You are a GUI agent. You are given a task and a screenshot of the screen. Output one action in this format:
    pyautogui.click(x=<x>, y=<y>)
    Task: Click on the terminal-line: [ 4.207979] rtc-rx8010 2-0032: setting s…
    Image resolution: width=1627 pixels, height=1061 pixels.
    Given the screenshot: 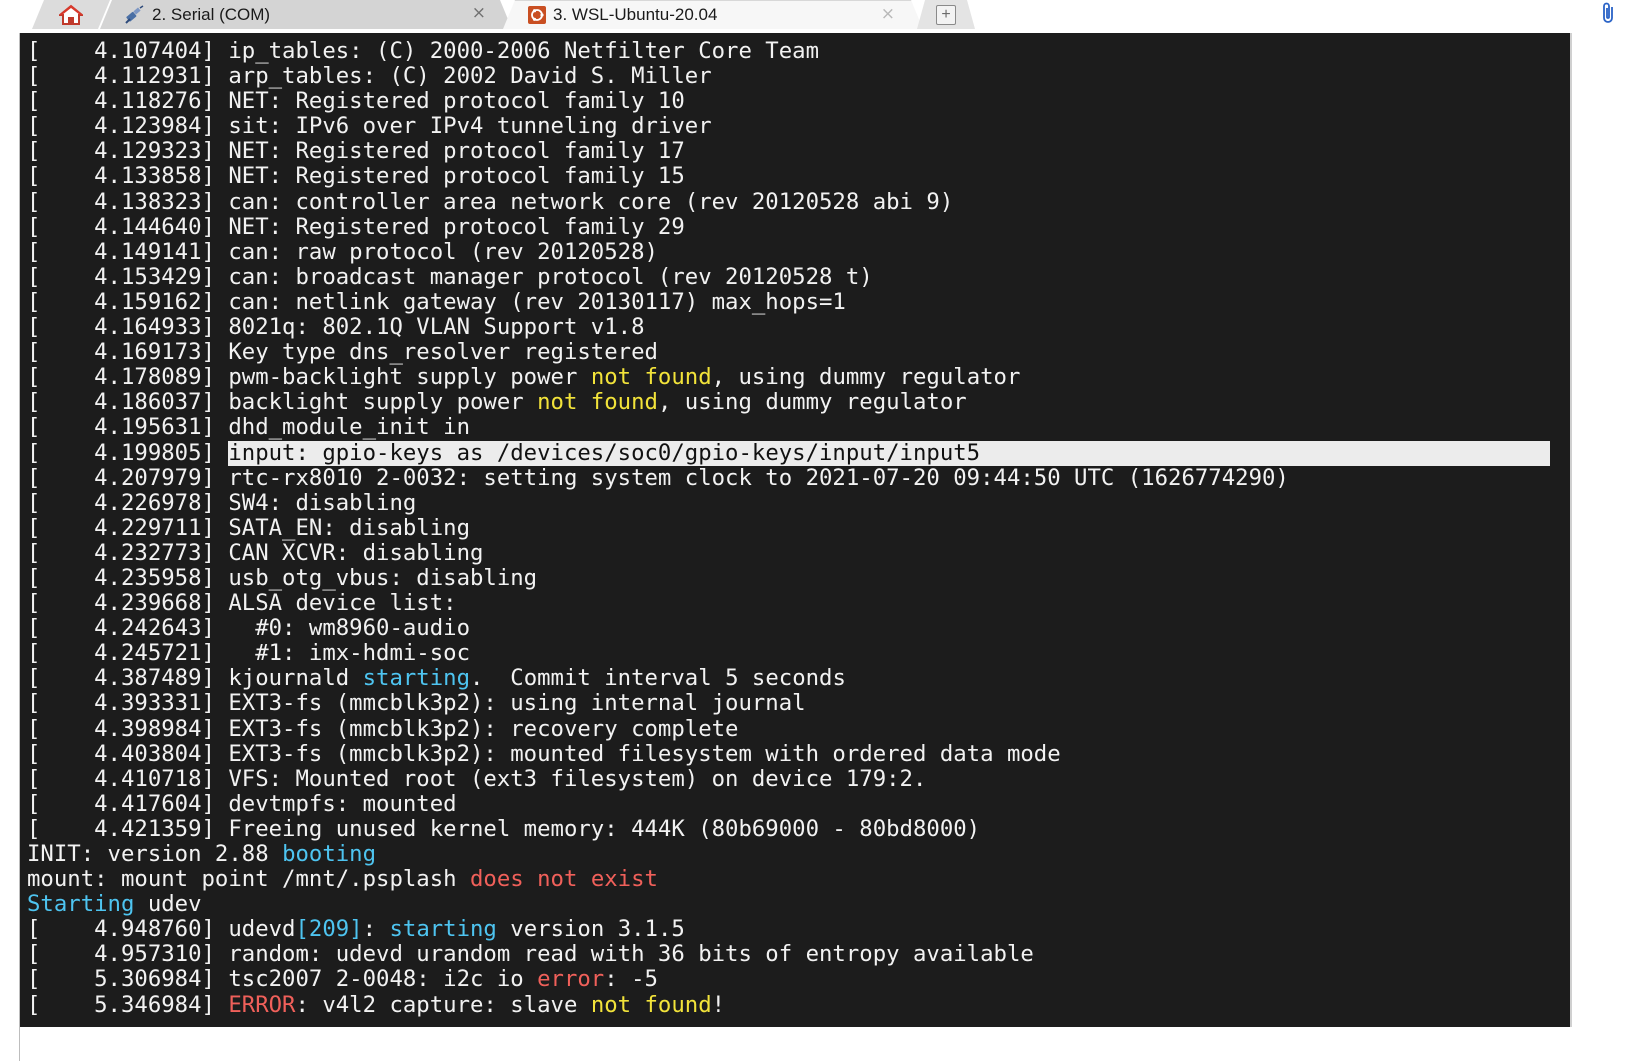 What is the action you would take?
    pyautogui.click(x=788, y=477)
    